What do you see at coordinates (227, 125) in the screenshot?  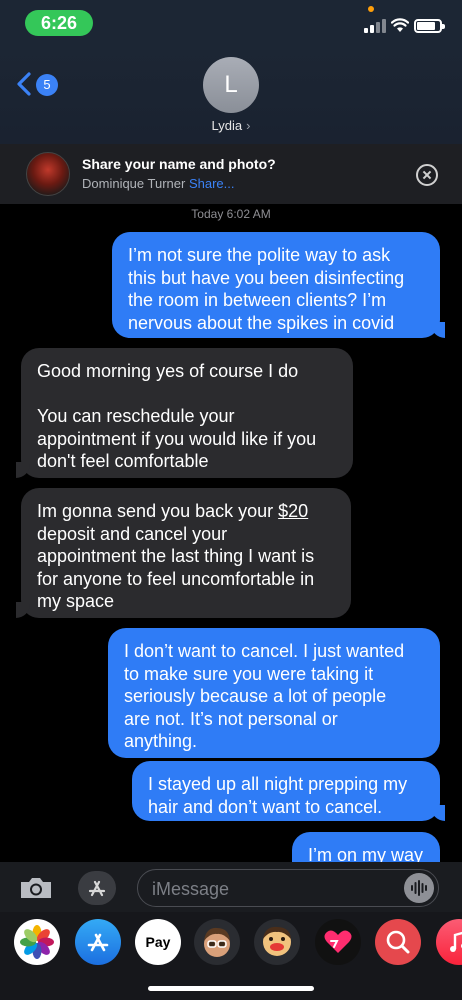 I see `contact-name-label: Lydia` at bounding box center [227, 125].